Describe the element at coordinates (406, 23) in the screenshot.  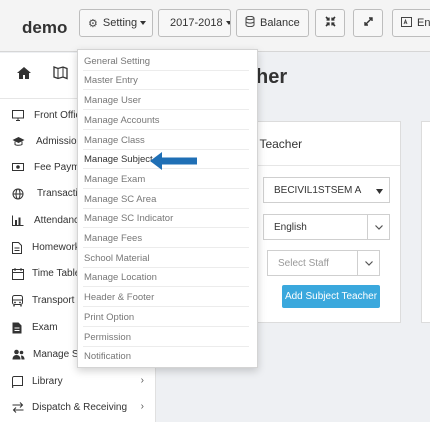
I see `language-icon` at that location.